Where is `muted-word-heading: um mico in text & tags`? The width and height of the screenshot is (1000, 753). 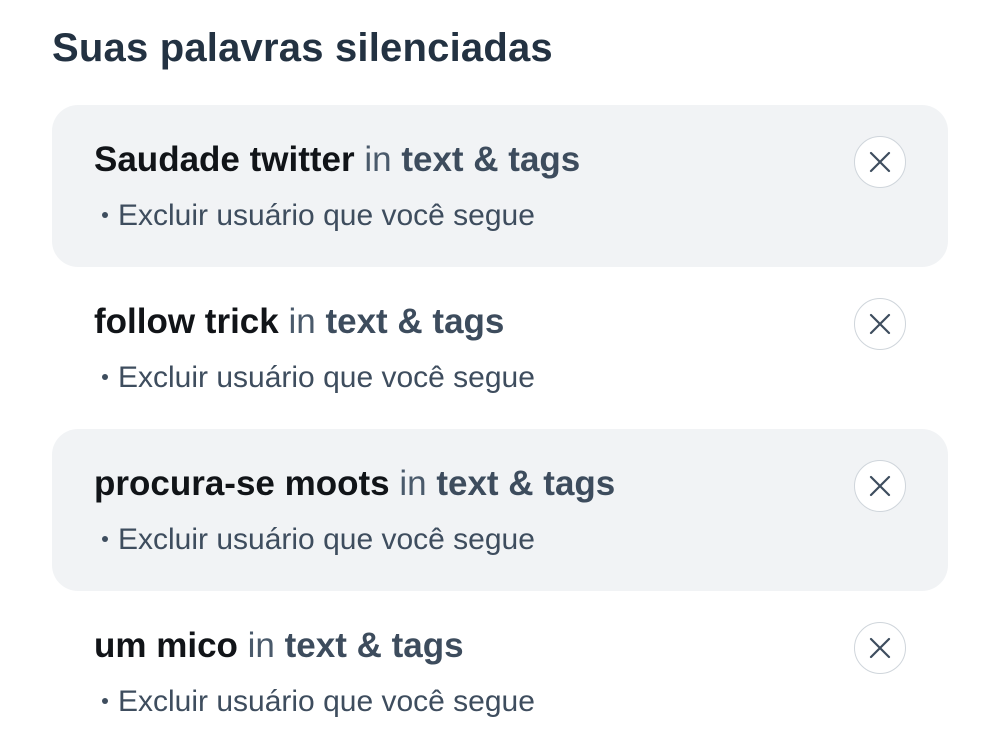
muted-word-heading: um mico in text & tags is located at coordinates (279, 646).